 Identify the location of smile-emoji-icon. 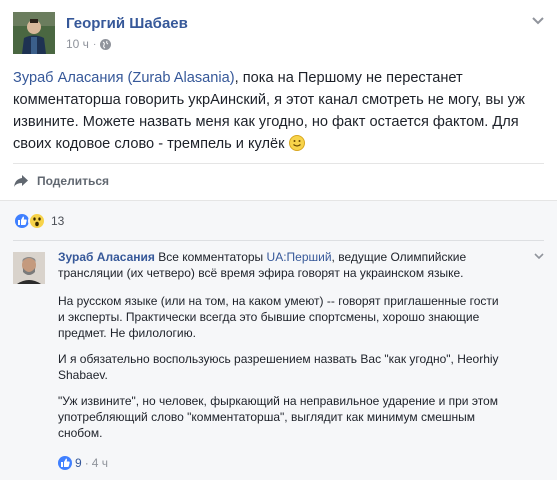
(296, 143).